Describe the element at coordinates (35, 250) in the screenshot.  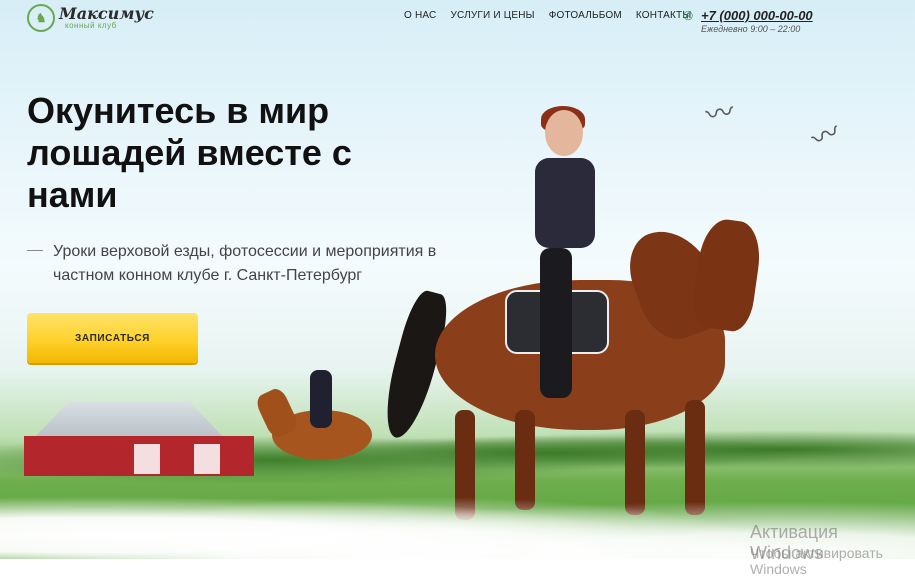
I see `subtext-dash` at that location.